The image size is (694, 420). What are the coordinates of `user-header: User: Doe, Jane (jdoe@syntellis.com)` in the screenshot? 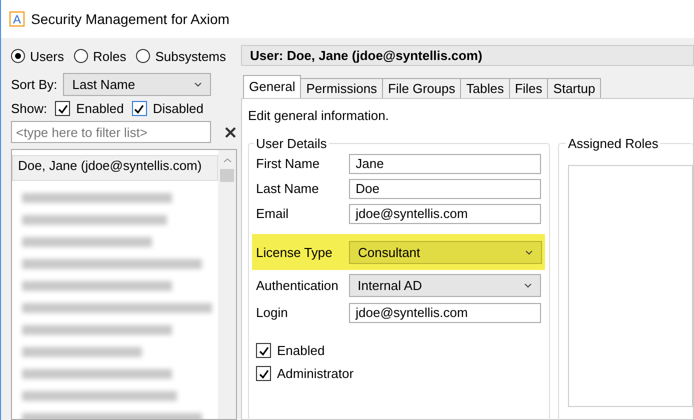 It's located at (467, 55).